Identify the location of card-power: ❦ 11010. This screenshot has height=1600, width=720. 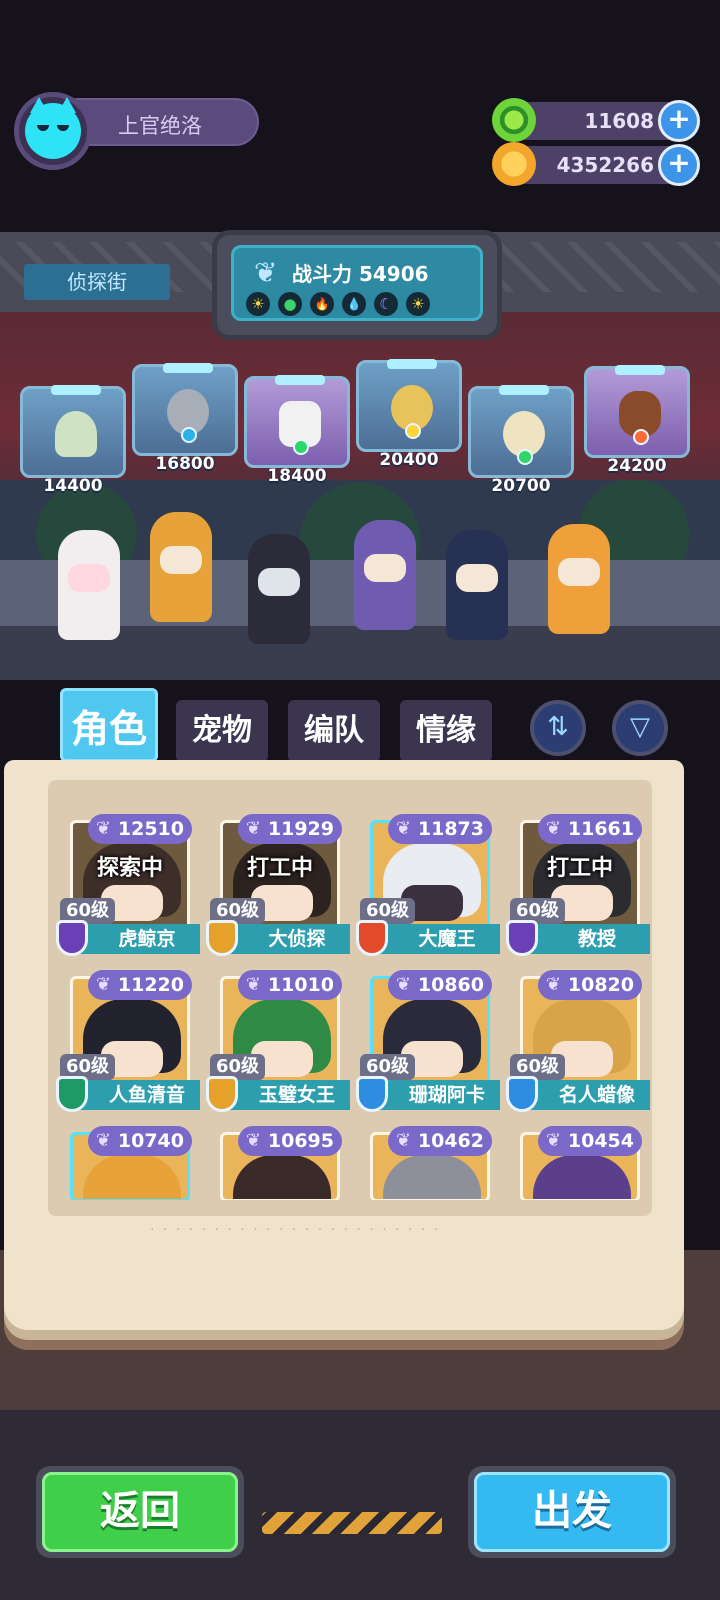
(289, 985).